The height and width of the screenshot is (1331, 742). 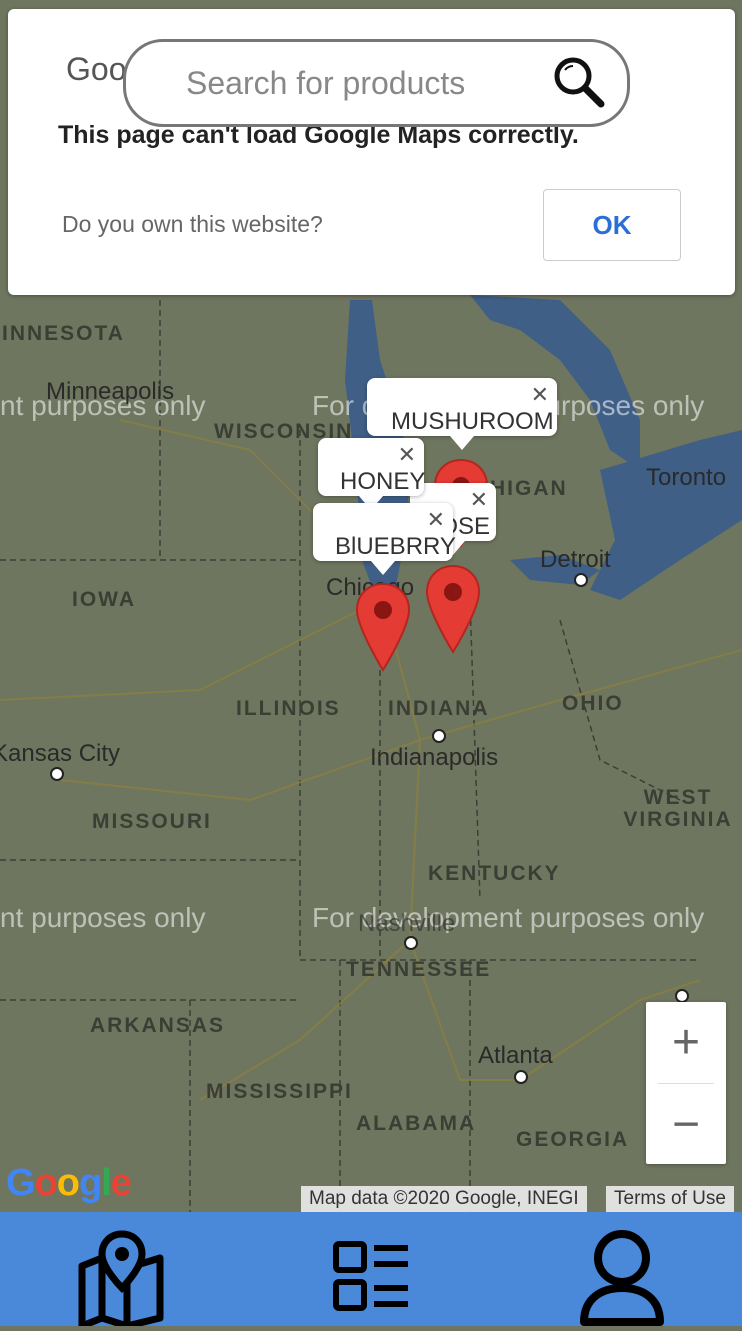 I want to click on city-label: Indianapolis, so click(x=434, y=757).